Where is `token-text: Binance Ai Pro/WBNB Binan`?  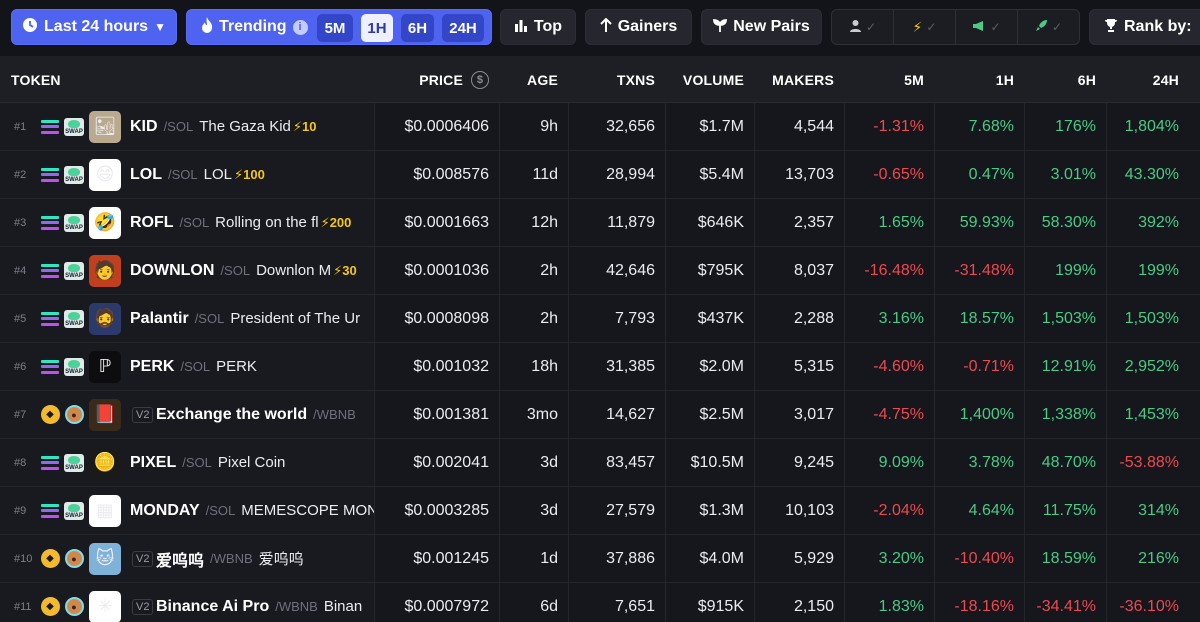
token-text: Binance Ai Pro/WBNB Binan is located at coordinates (265, 602).